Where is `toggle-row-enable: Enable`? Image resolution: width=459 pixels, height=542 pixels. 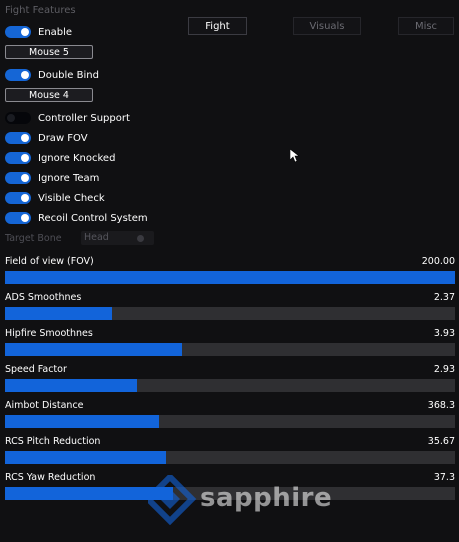 toggle-row-enable: Enable is located at coordinates (38, 32).